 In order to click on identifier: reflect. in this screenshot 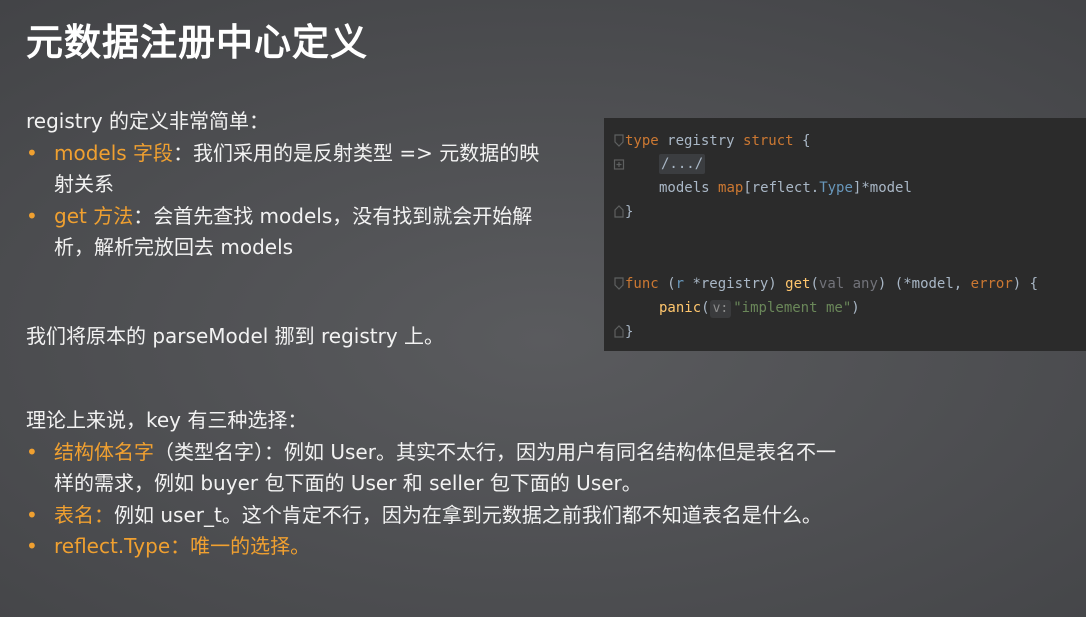, I will do `click(785, 188)`.